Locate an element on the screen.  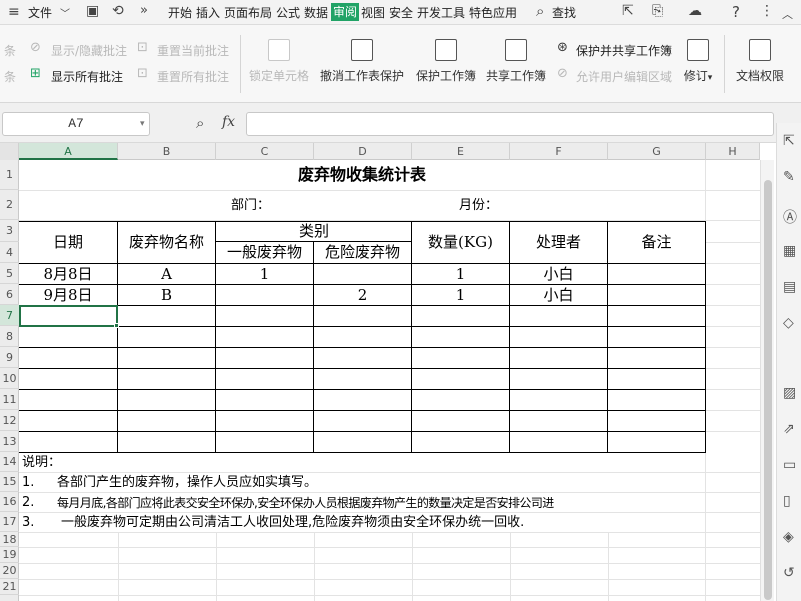
row-header: 4 is located at coordinates (9, 252).